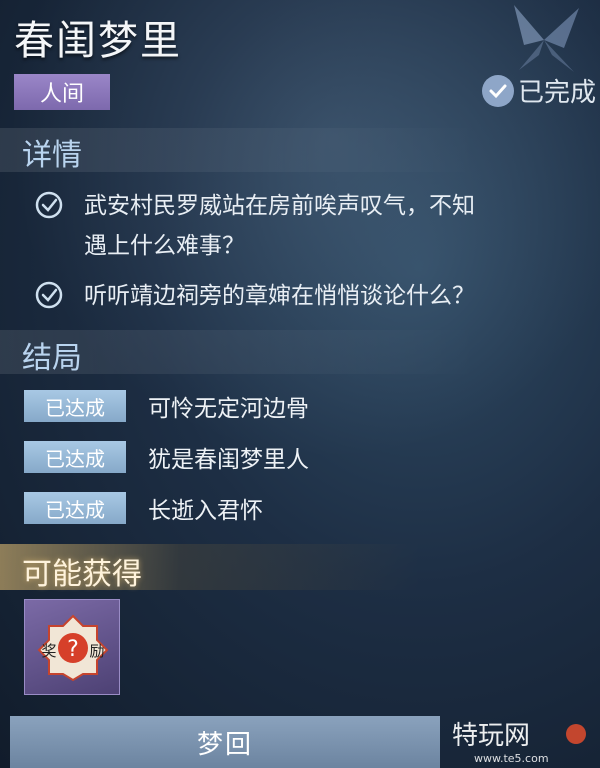 This screenshot has width=600, height=768. What do you see at coordinates (52, 155) in the screenshot?
I see `details-heading: 详情` at bounding box center [52, 155].